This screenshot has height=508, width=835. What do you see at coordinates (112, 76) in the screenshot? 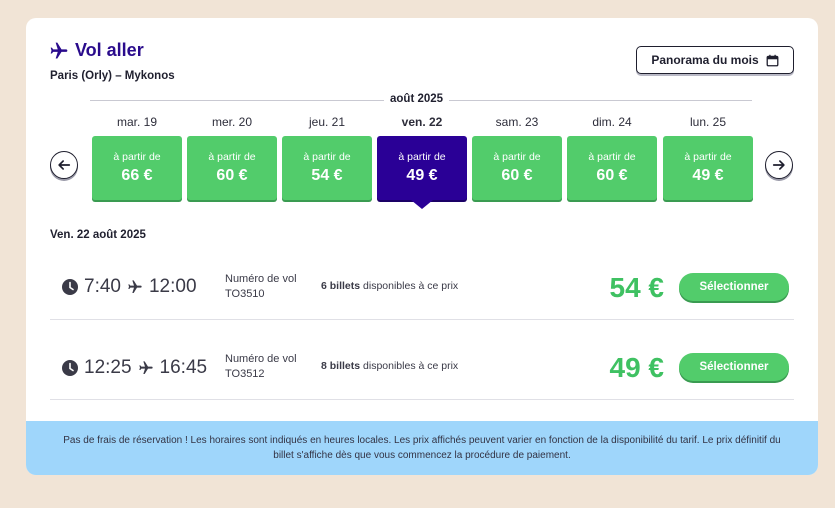
I see `route-label: Paris (Orly) – Mykonos` at bounding box center [112, 76].